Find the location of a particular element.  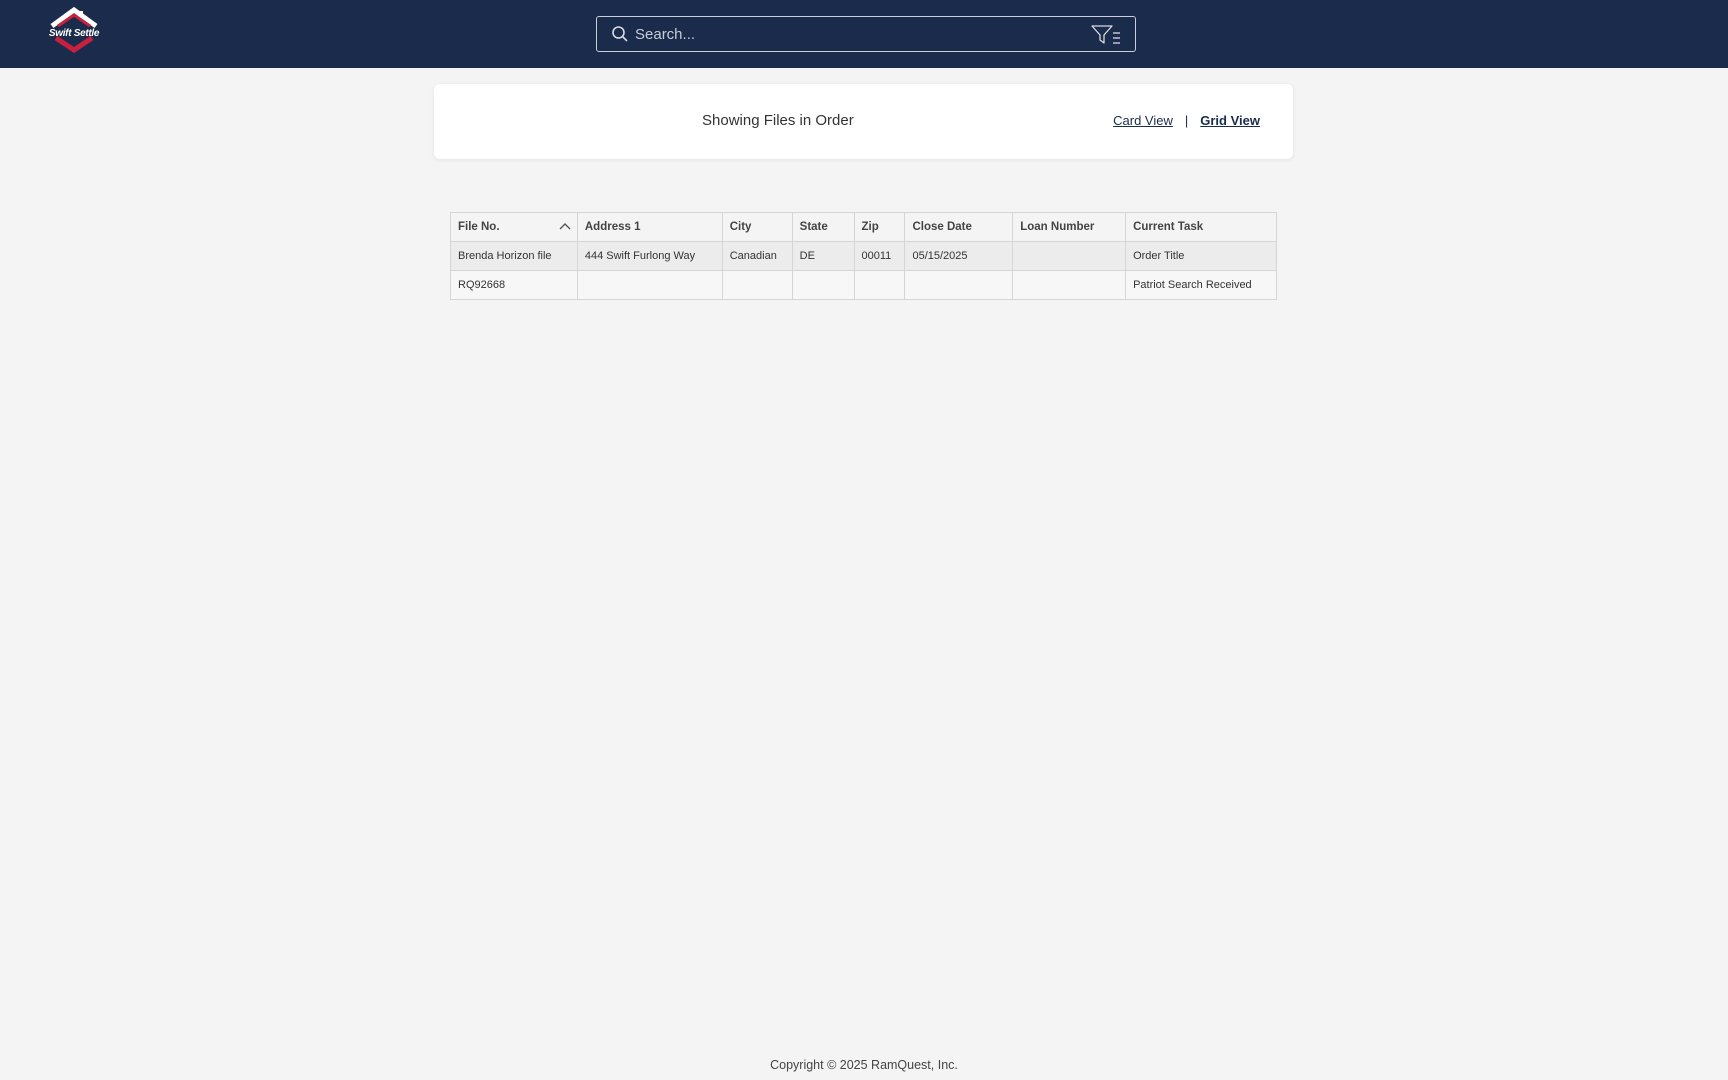

logo-text: Swift Settle is located at coordinates (74, 33).